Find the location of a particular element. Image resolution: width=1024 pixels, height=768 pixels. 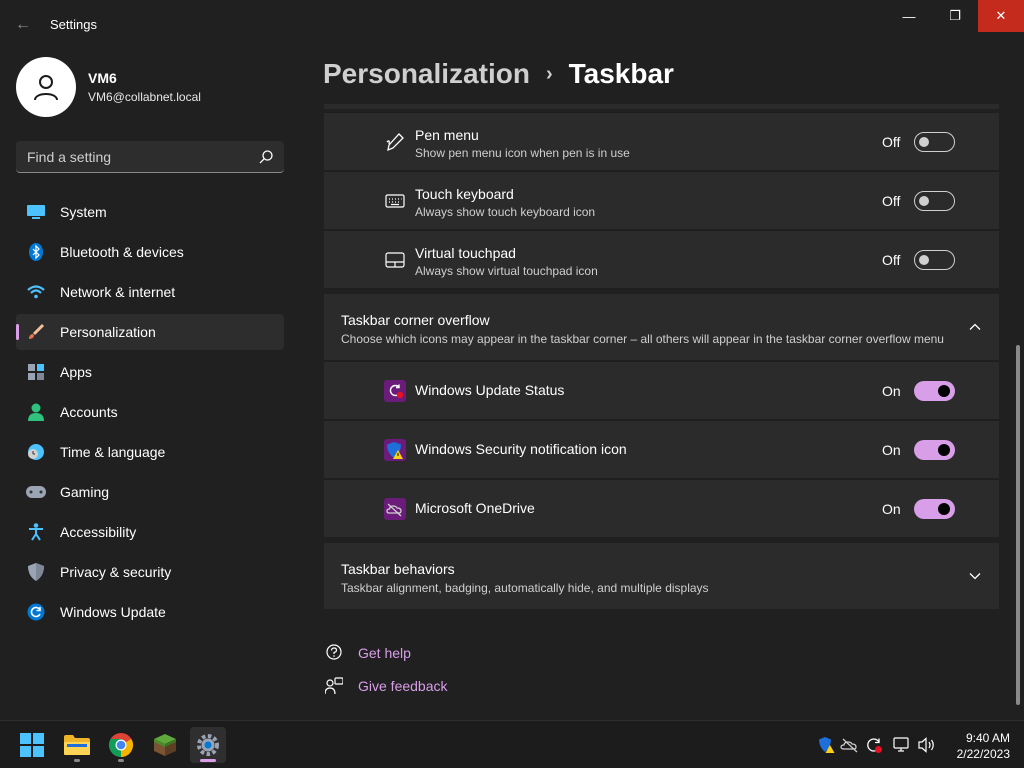

refresh-icon is located at coordinates (36, 612).